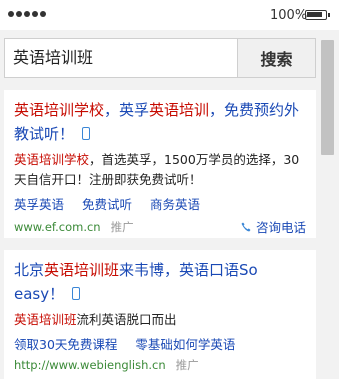 Image resolution: width=339 pixels, height=379 pixels. What do you see at coordinates (185, 343) in the screenshot?
I see `sitelink-beginner-english: 零基础如何学英语` at bounding box center [185, 343].